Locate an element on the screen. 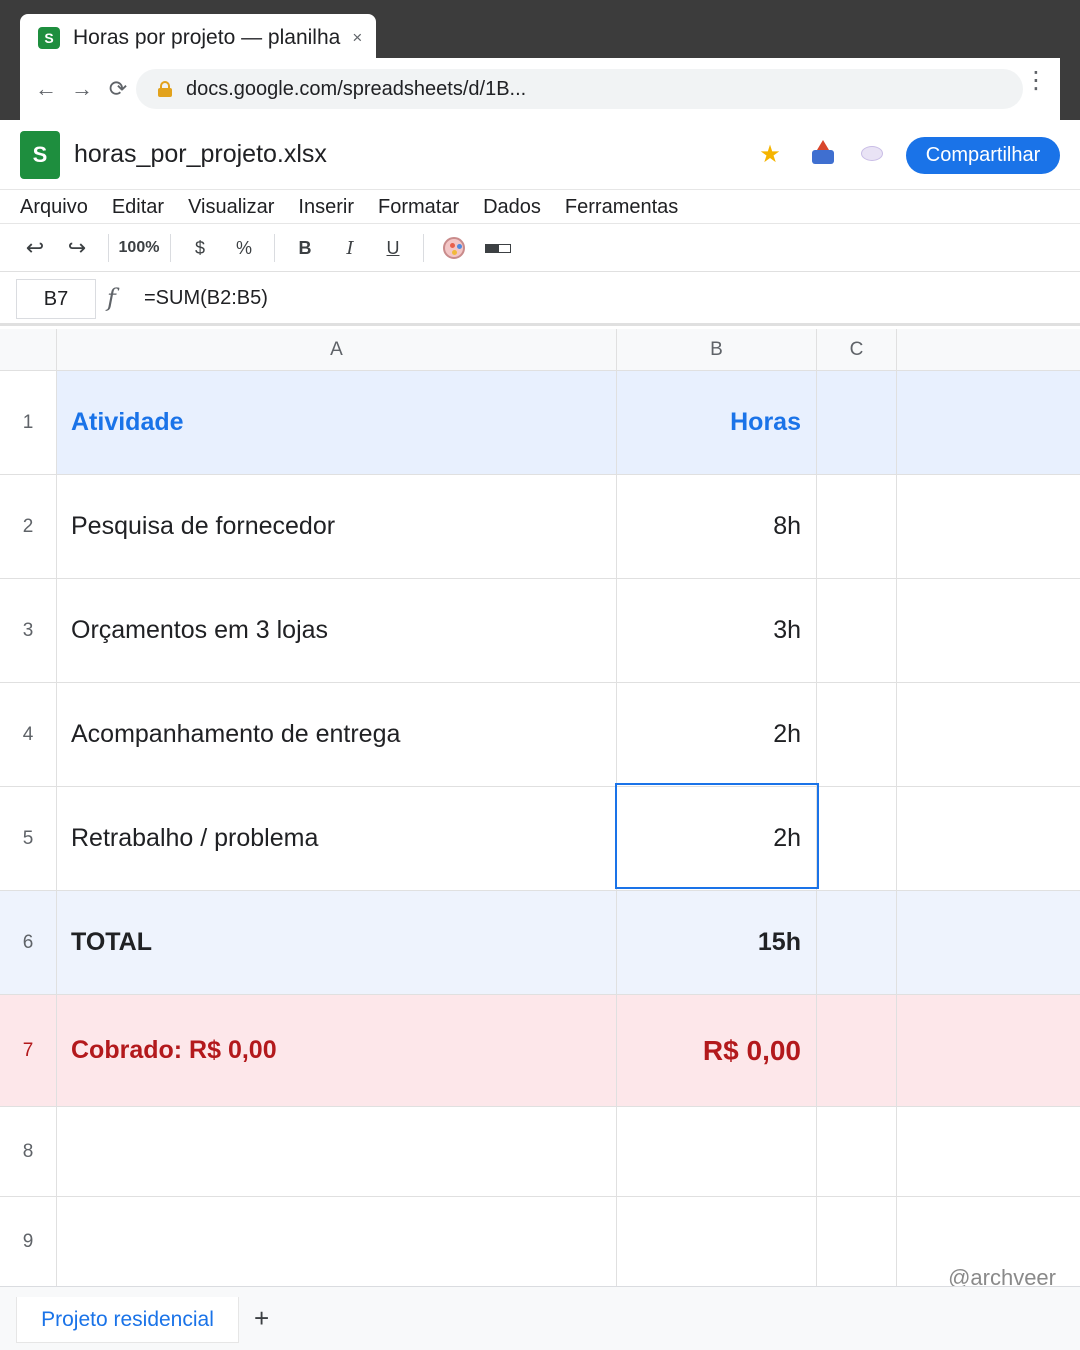 This screenshot has width=1080, height=1350. browser-menu-icon: ⋮ is located at coordinates (1036, 81).